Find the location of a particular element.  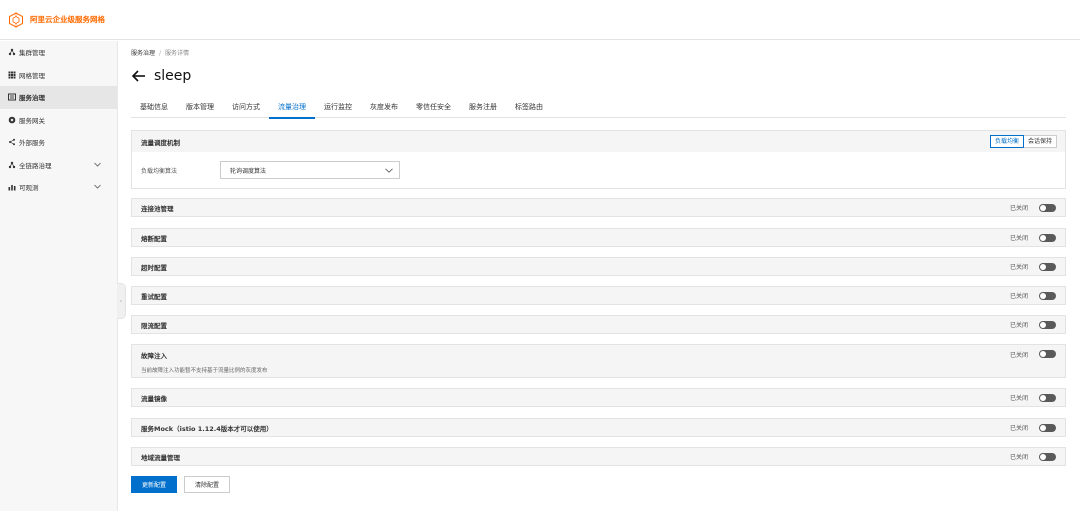

chevron-left-icon: ‹ is located at coordinates (121, 301).